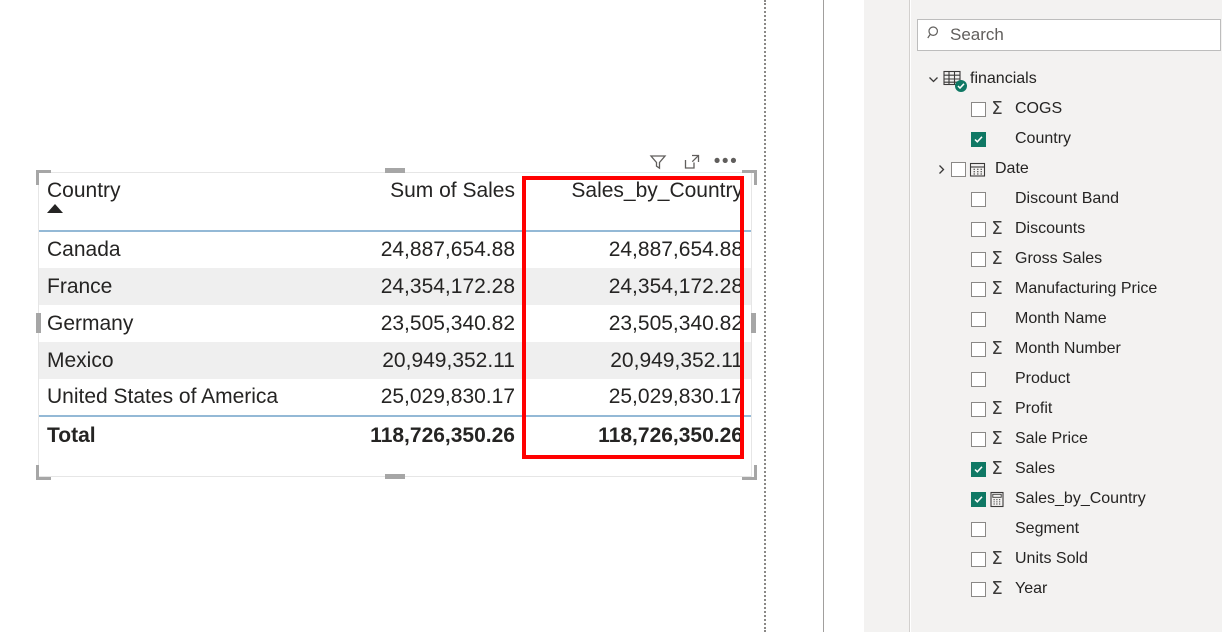 Image resolution: width=1222 pixels, height=632 pixels. I want to click on field-item-cogs: Σ COGS, so click(1069, 109).